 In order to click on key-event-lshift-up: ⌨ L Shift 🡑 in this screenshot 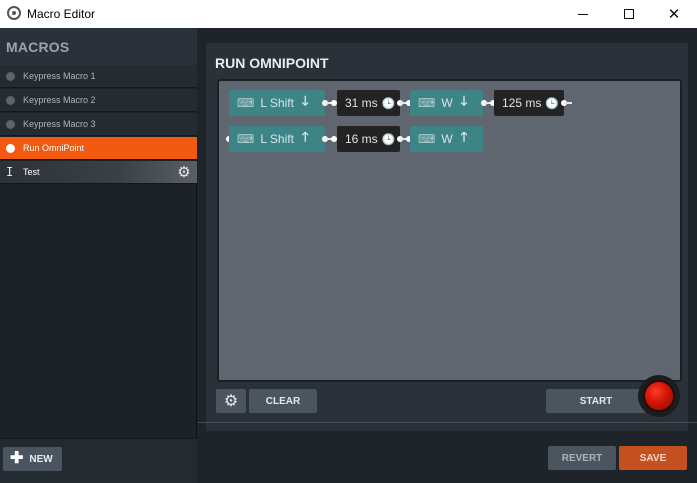, I will do `click(277, 139)`.